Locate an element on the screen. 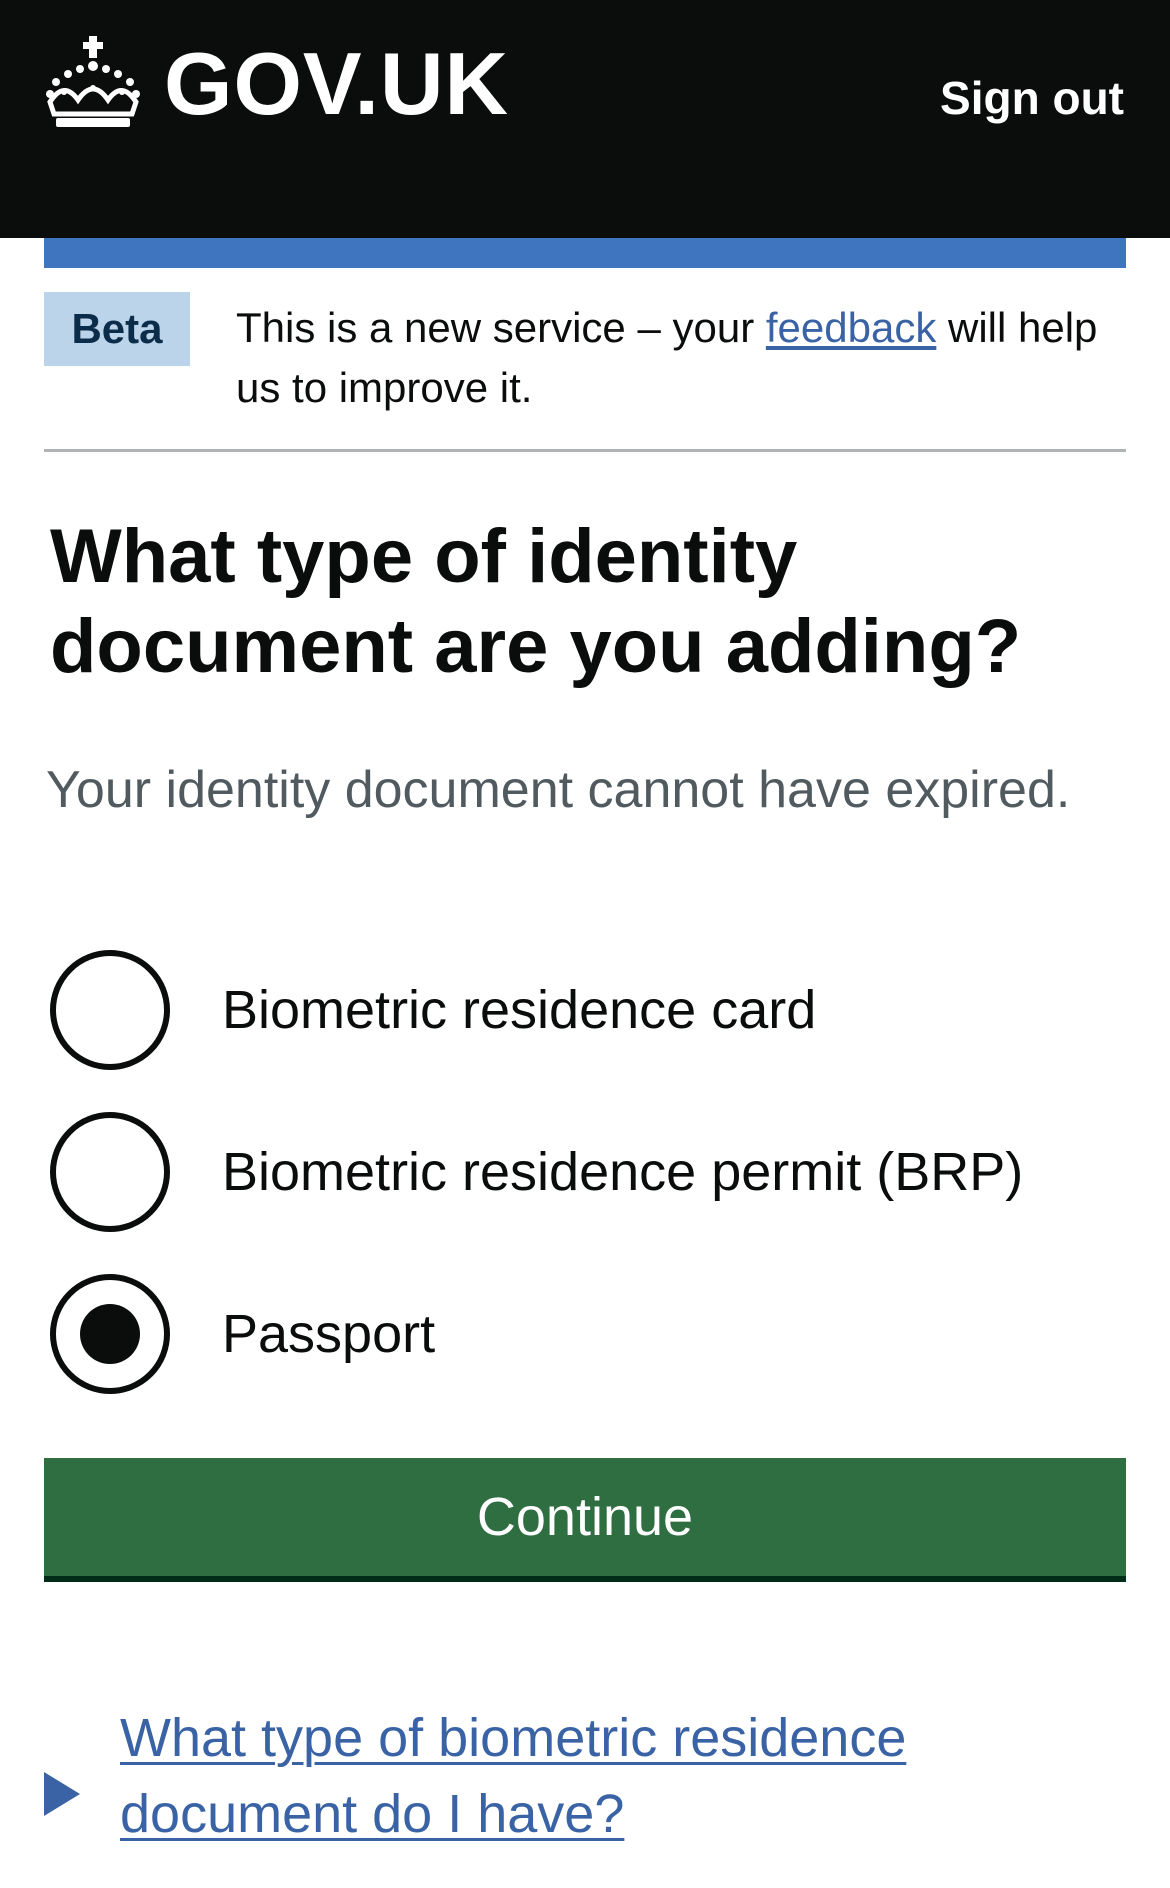 The width and height of the screenshot is (1170, 1888). radio-biometric-residence-card: Biometric residence card is located at coordinates (580, 1010).